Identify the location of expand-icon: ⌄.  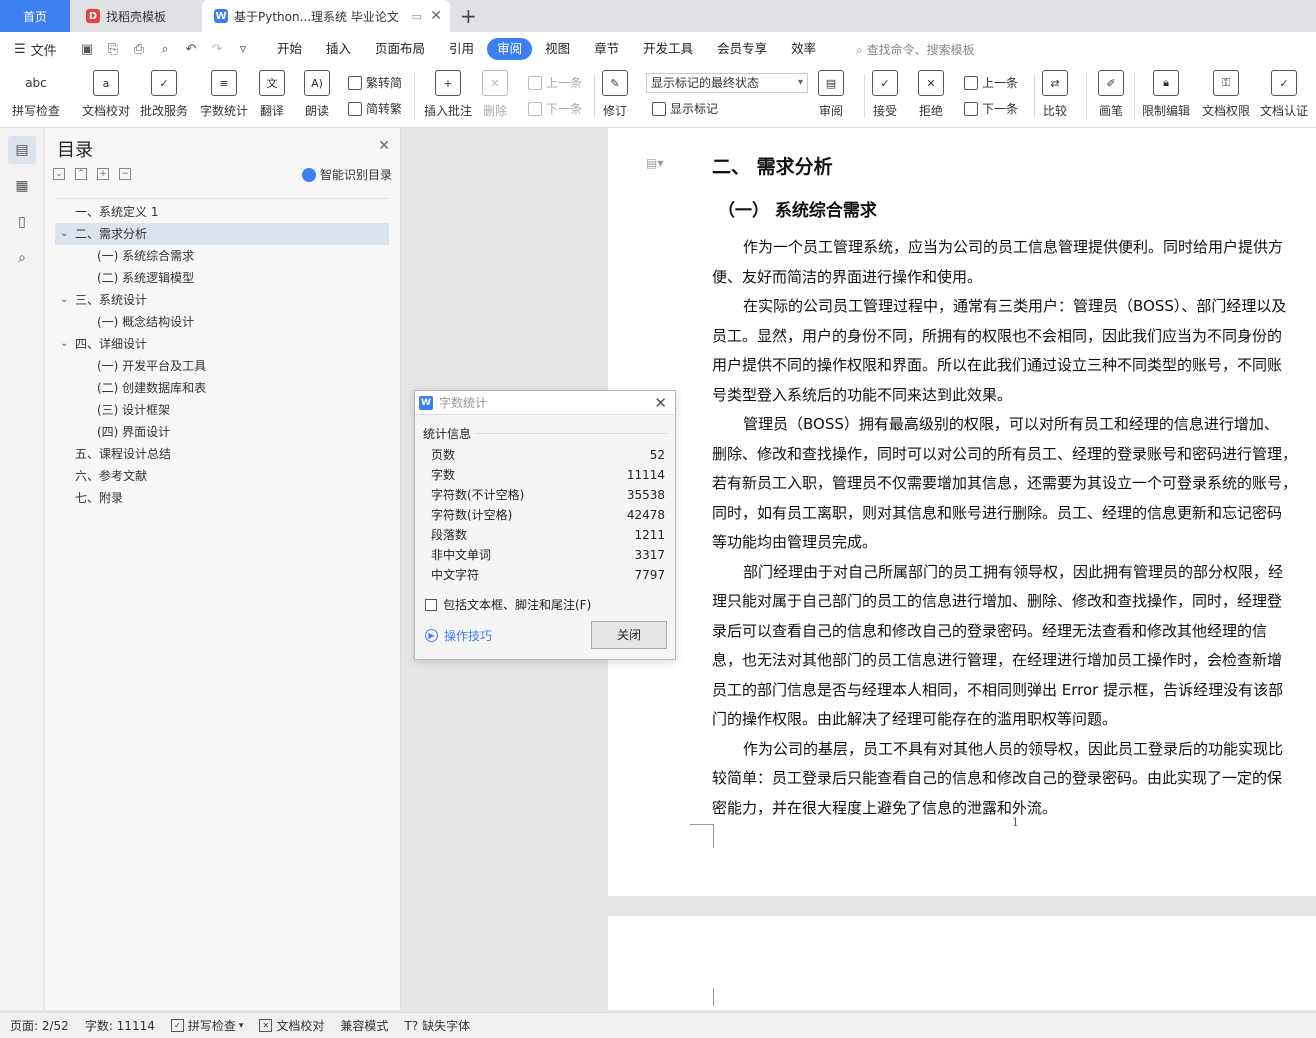
(59, 174).